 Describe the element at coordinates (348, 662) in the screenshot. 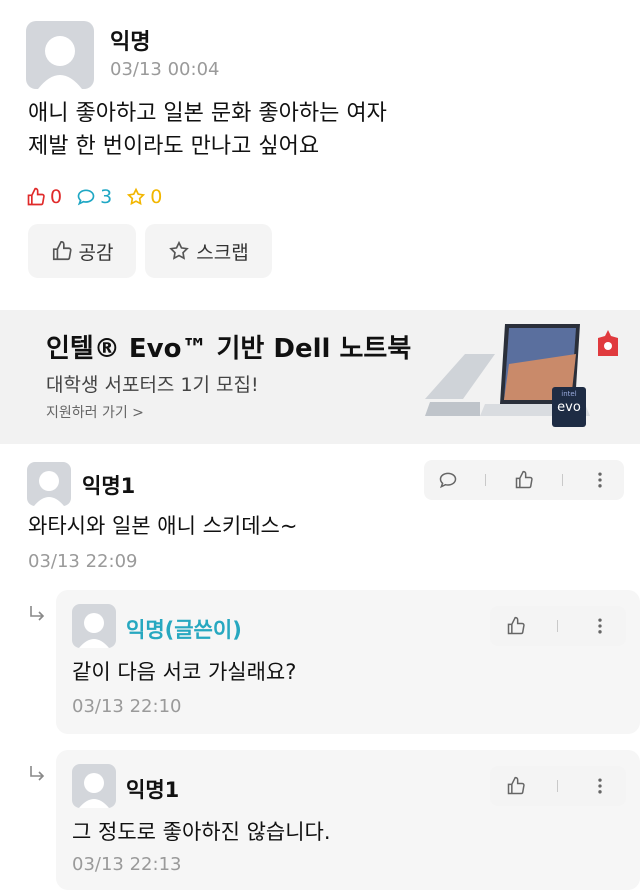

I see `reply-card: 익명(글쓴이) 같이 다음 서코 가실래요? 03/13 22:10` at that location.